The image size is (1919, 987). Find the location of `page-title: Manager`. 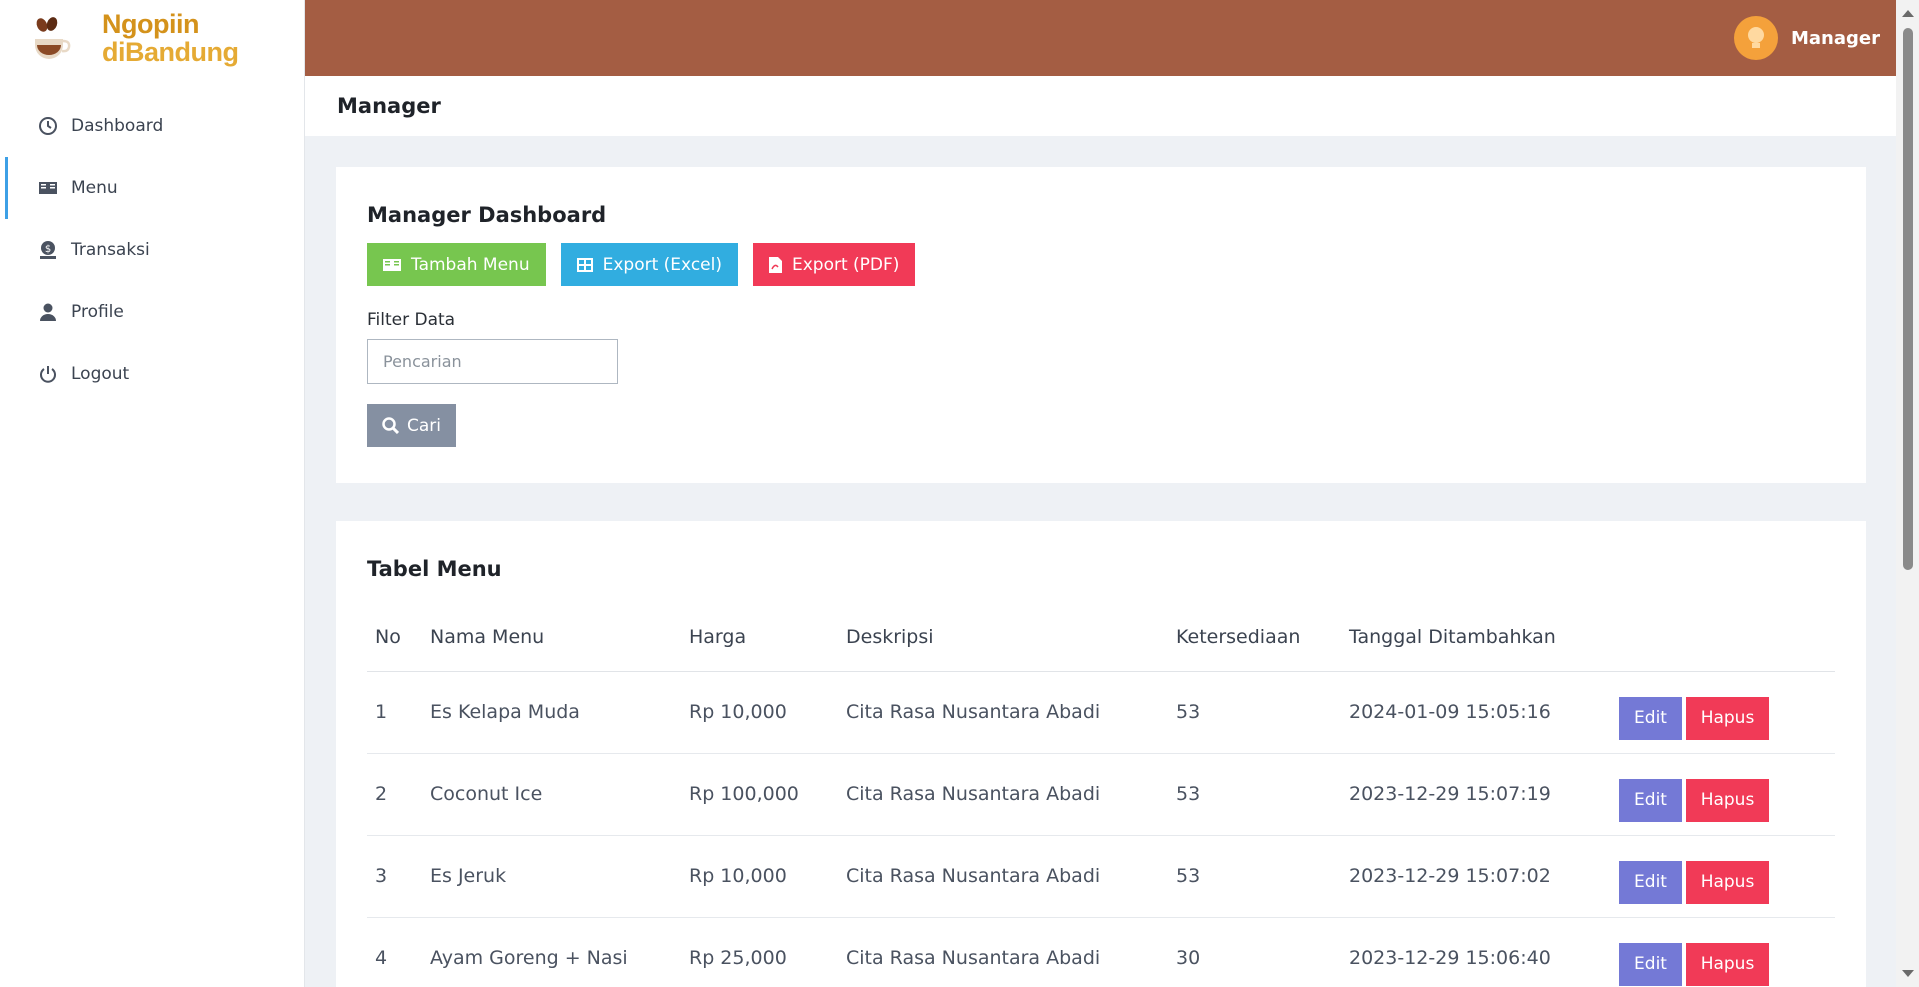

page-title: Manager is located at coordinates (1100, 106).